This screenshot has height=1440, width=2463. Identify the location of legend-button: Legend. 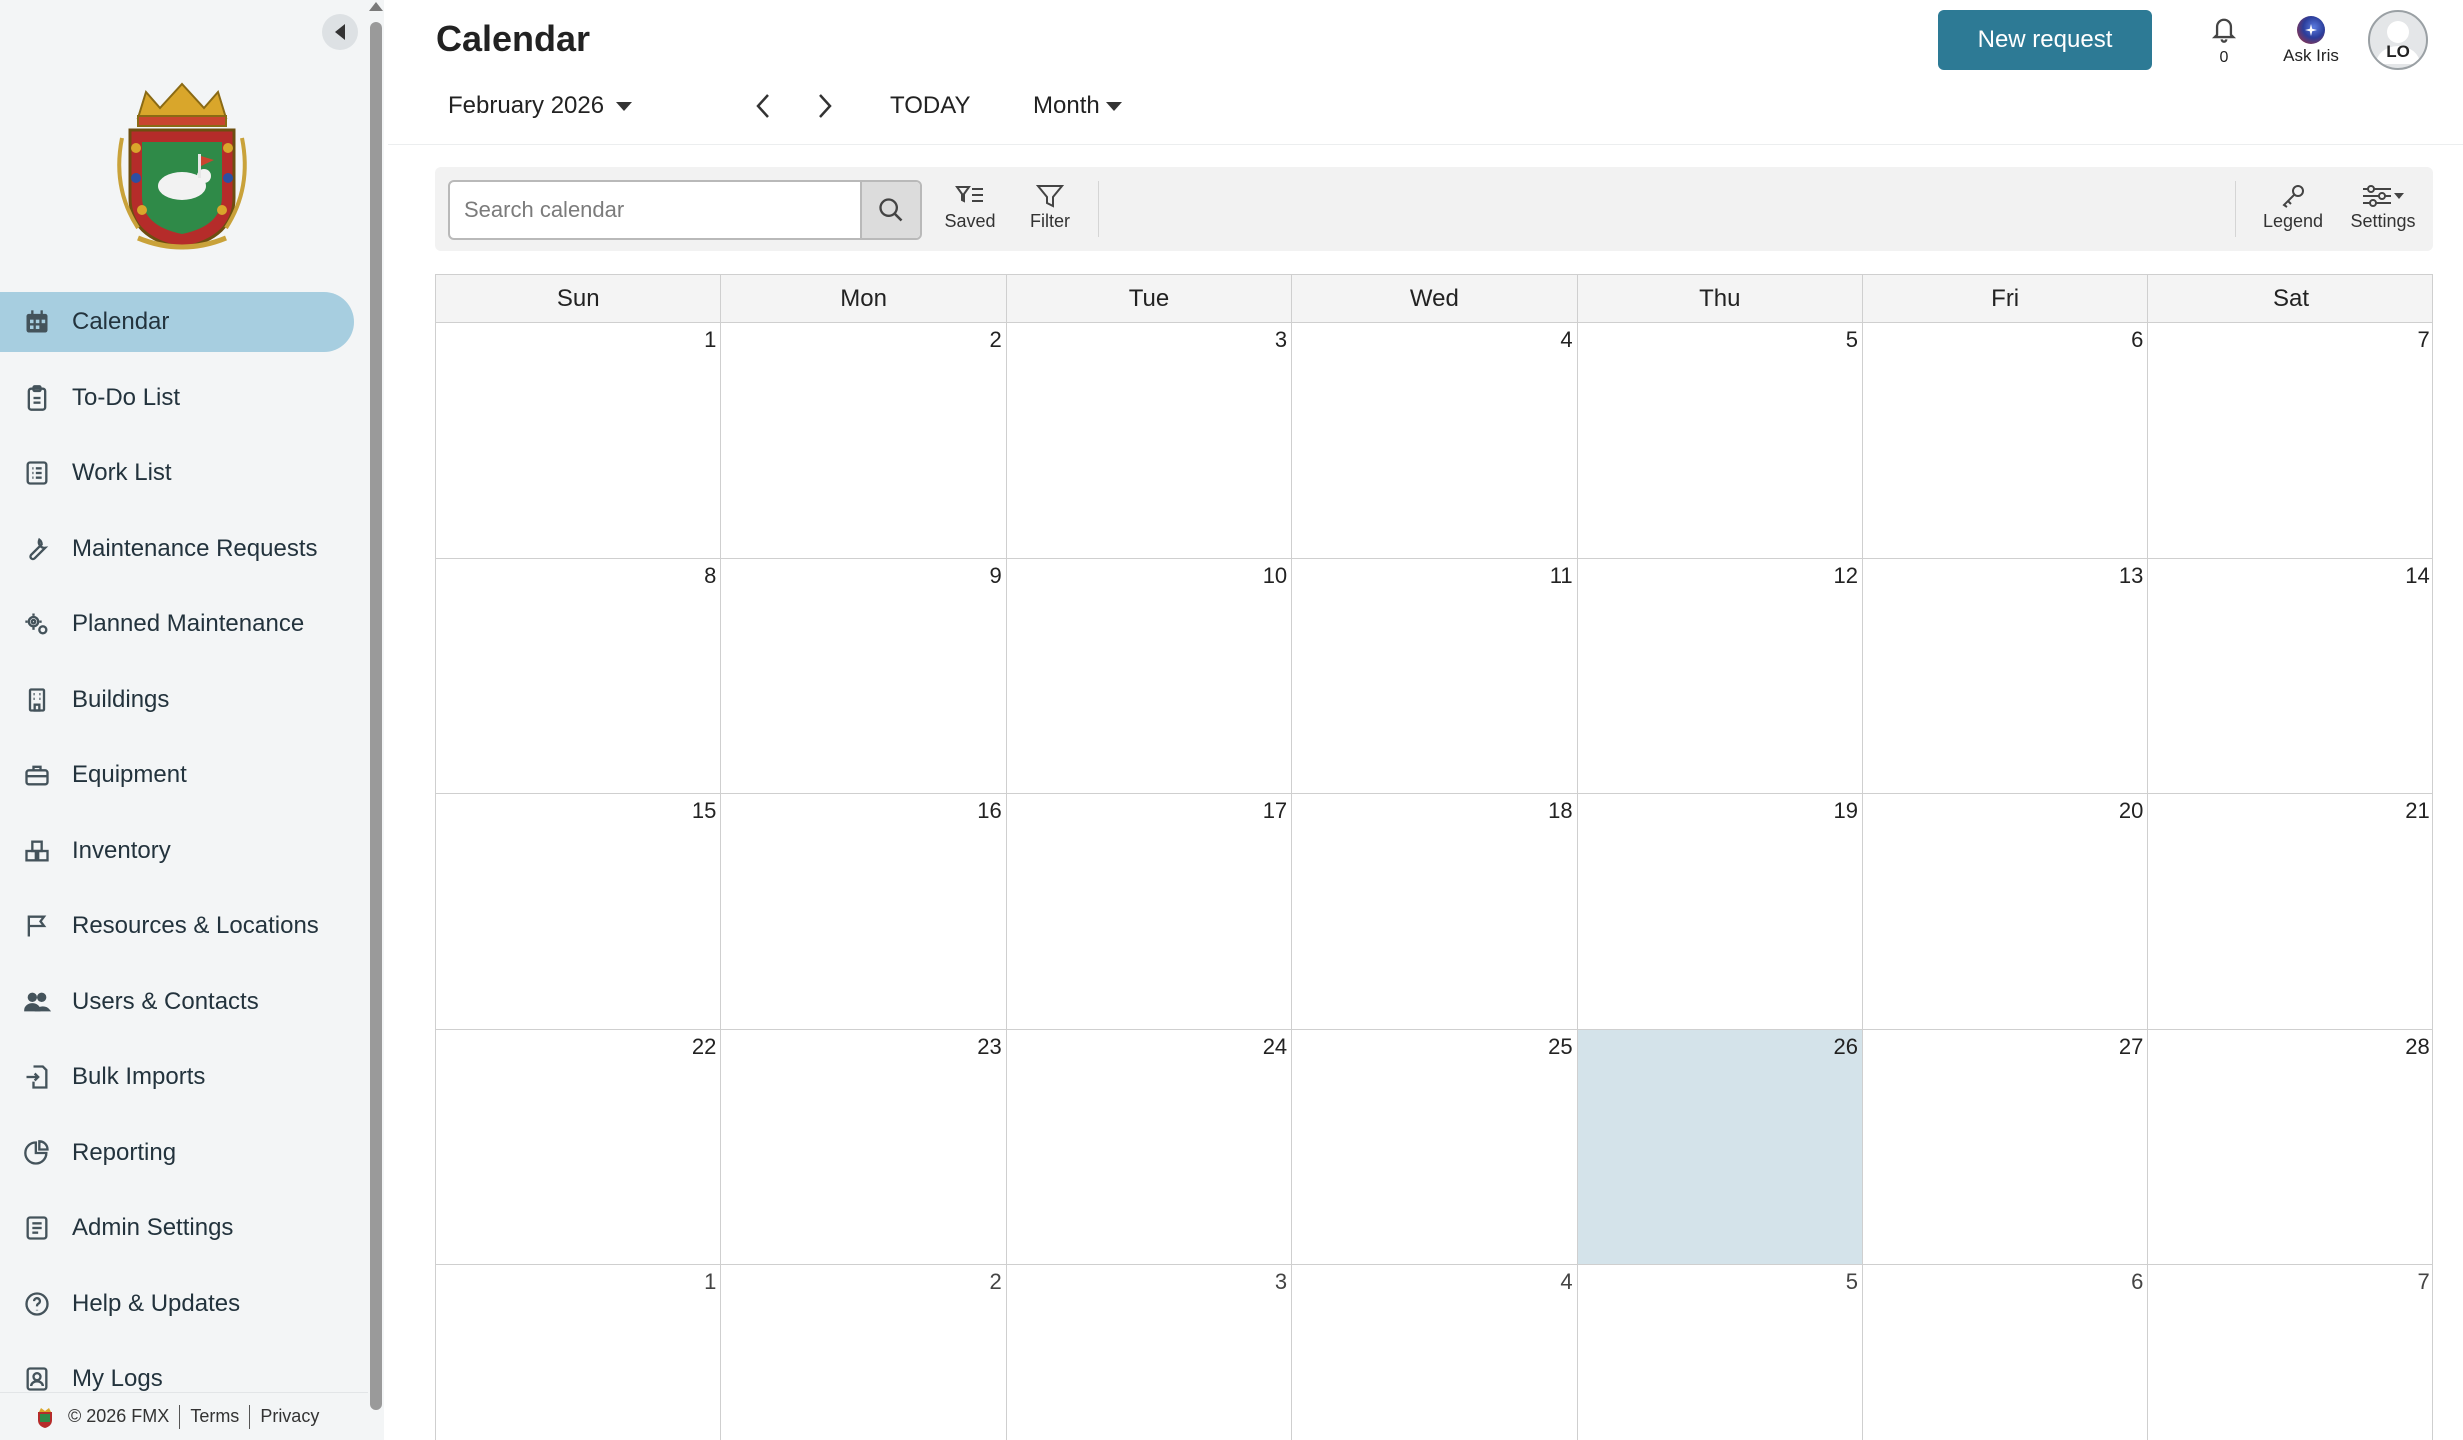
(2293, 209).